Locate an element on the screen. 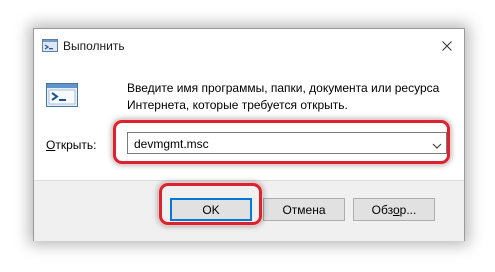 Image resolution: width=495 pixels, height=272 pixels. open-label-text: ткрыть: is located at coordinates (76, 145).